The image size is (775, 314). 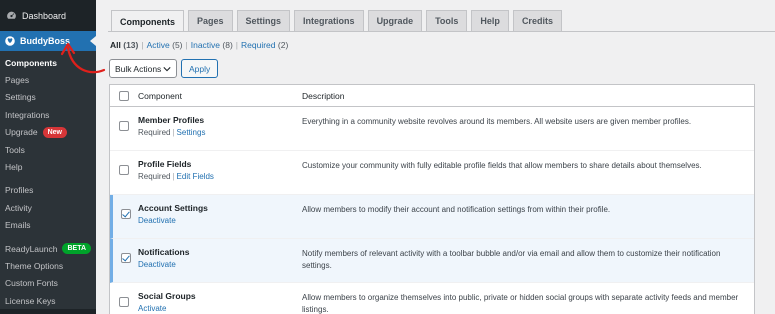 I want to click on component-cell: Member Profiles Required | Settings, so click(x=220, y=128).